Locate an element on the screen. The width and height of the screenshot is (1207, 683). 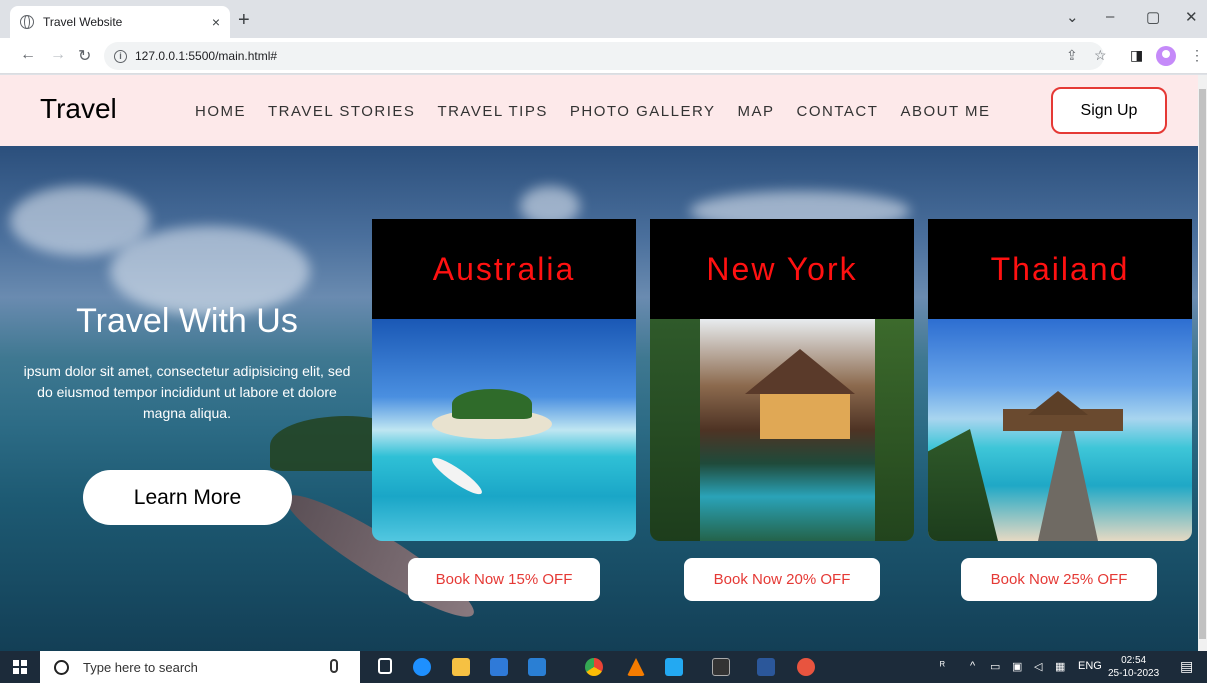
nav-about-me: ABOUT ME is located at coordinates (945, 111).